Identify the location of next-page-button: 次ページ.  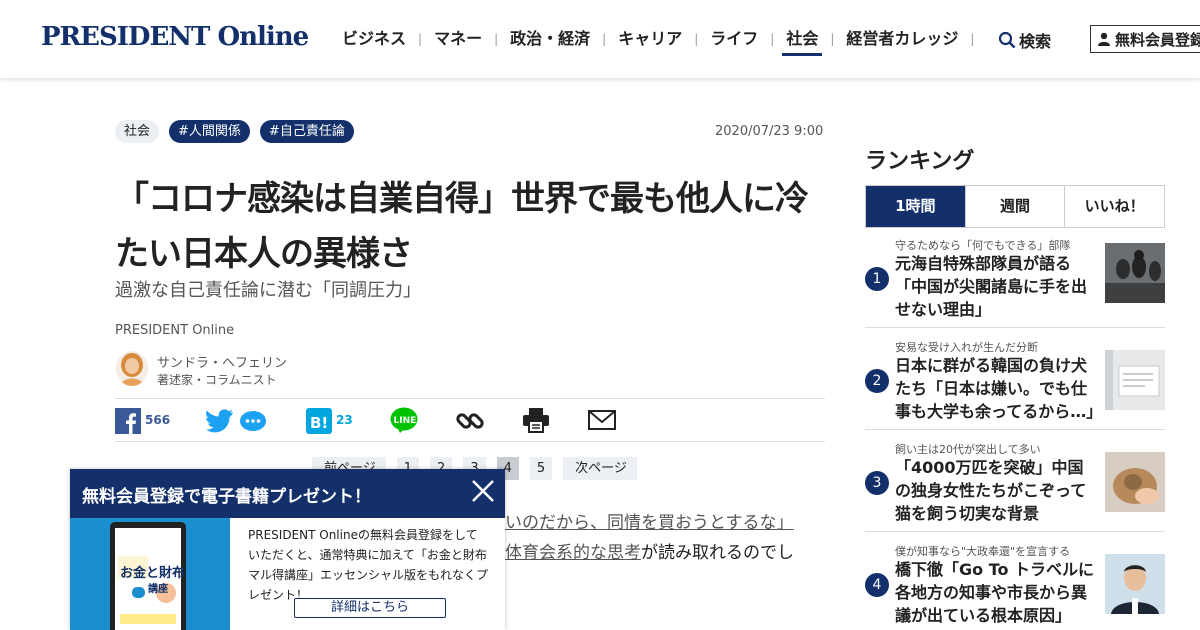
(600, 468).